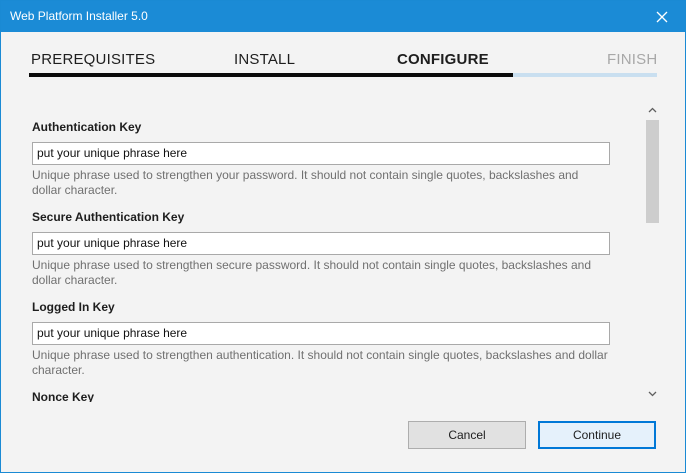 The width and height of the screenshot is (686, 473). Describe the element at coordinates (87, 127) in the screenshot. I see `field-label: Authentication Key` at that location.